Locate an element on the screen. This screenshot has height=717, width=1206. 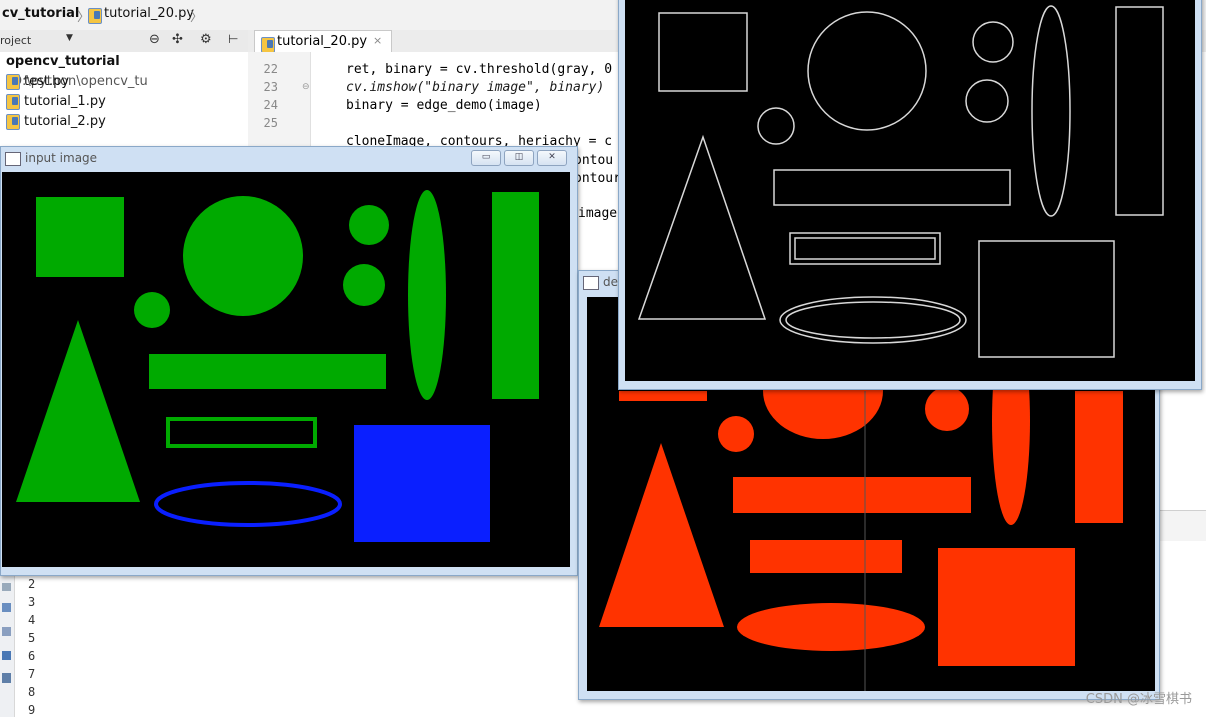
red-square is located at coordinates (1006, 607).